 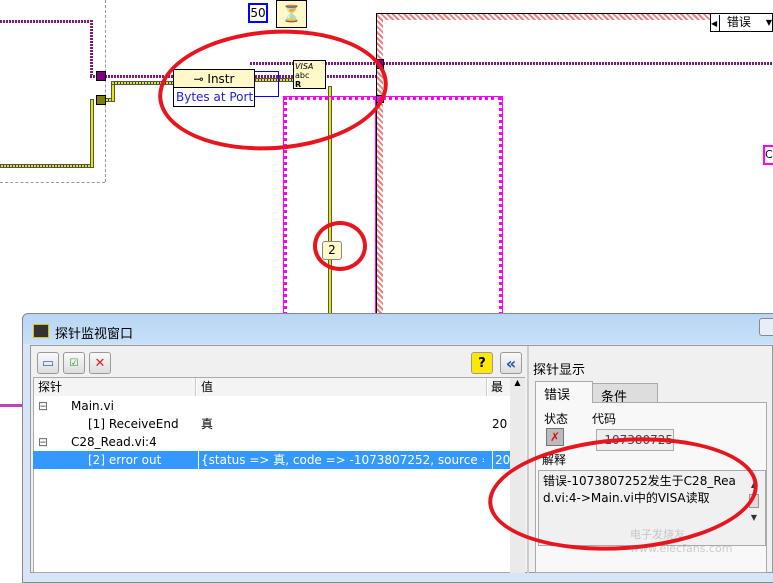 What do you see at coordinates (48, 363) in the screenshot?
I see `new-probe-button: ▭` at bounding box center [48, 363].